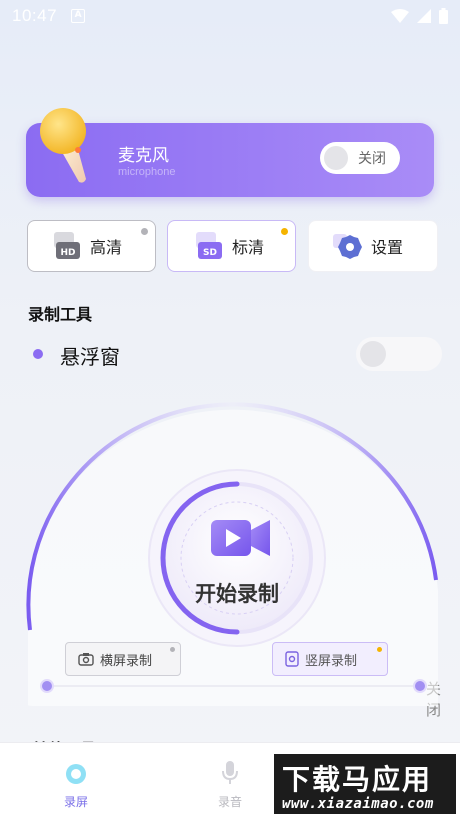 The height and width of the screenshot is (819, 460). Describe the element at coordinates (209, 245) in the screenshot. I see `sd-icon: SD` at that location.